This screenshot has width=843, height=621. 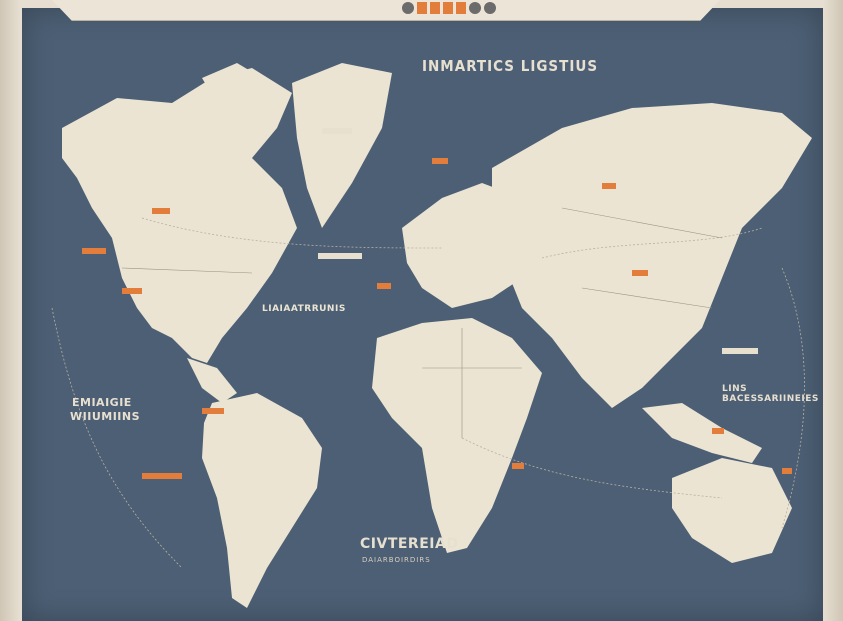 What do you see at coordinates (105, 416) in the screenshot?
I see `left-label-2: WIIUMIINS` at bounding box center [105, 416].